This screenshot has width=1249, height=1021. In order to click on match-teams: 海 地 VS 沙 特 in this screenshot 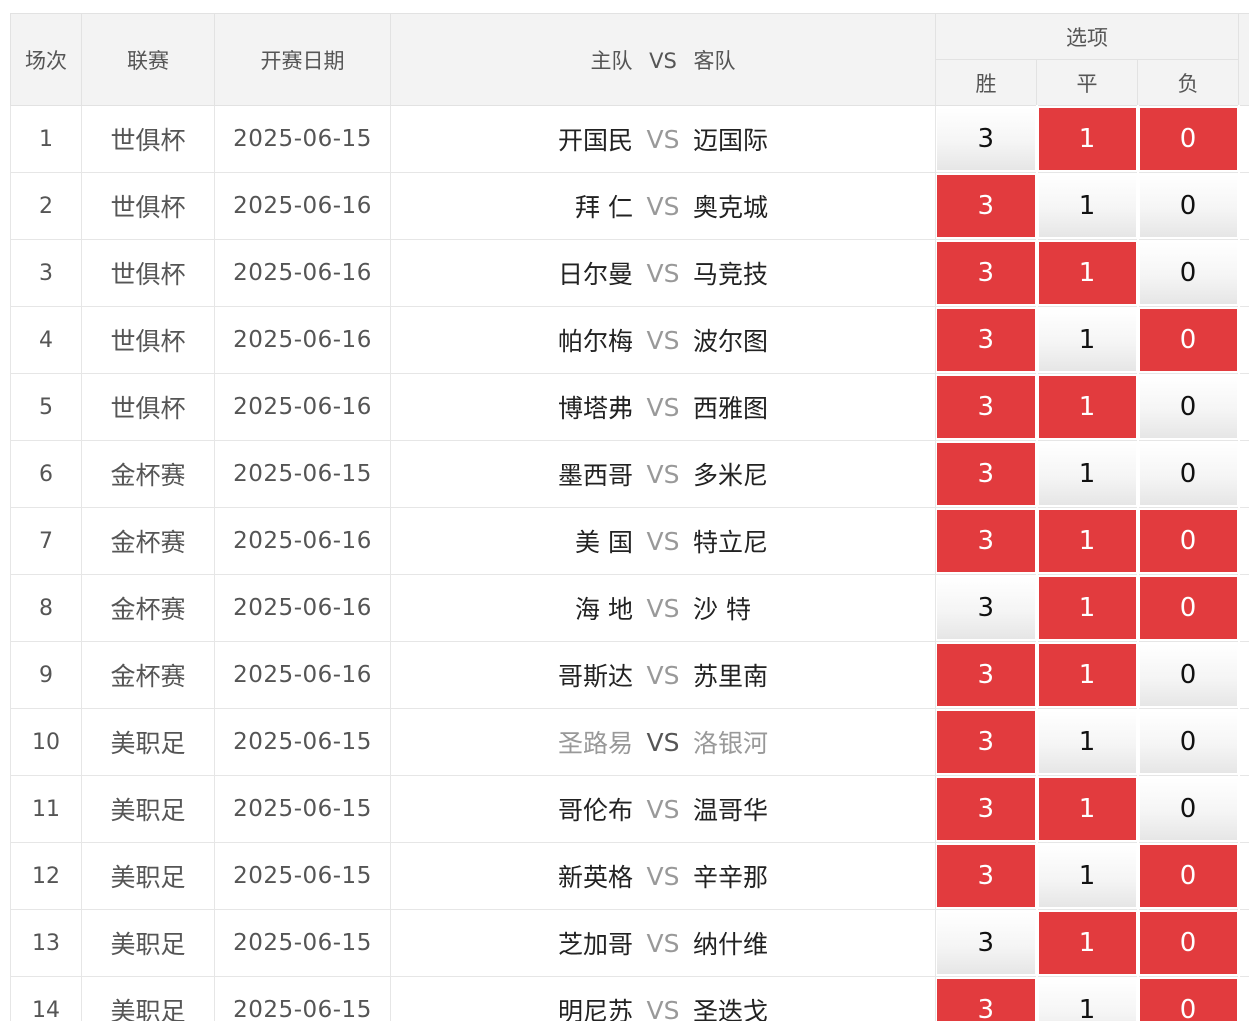, I will do `click(663, 608)`.